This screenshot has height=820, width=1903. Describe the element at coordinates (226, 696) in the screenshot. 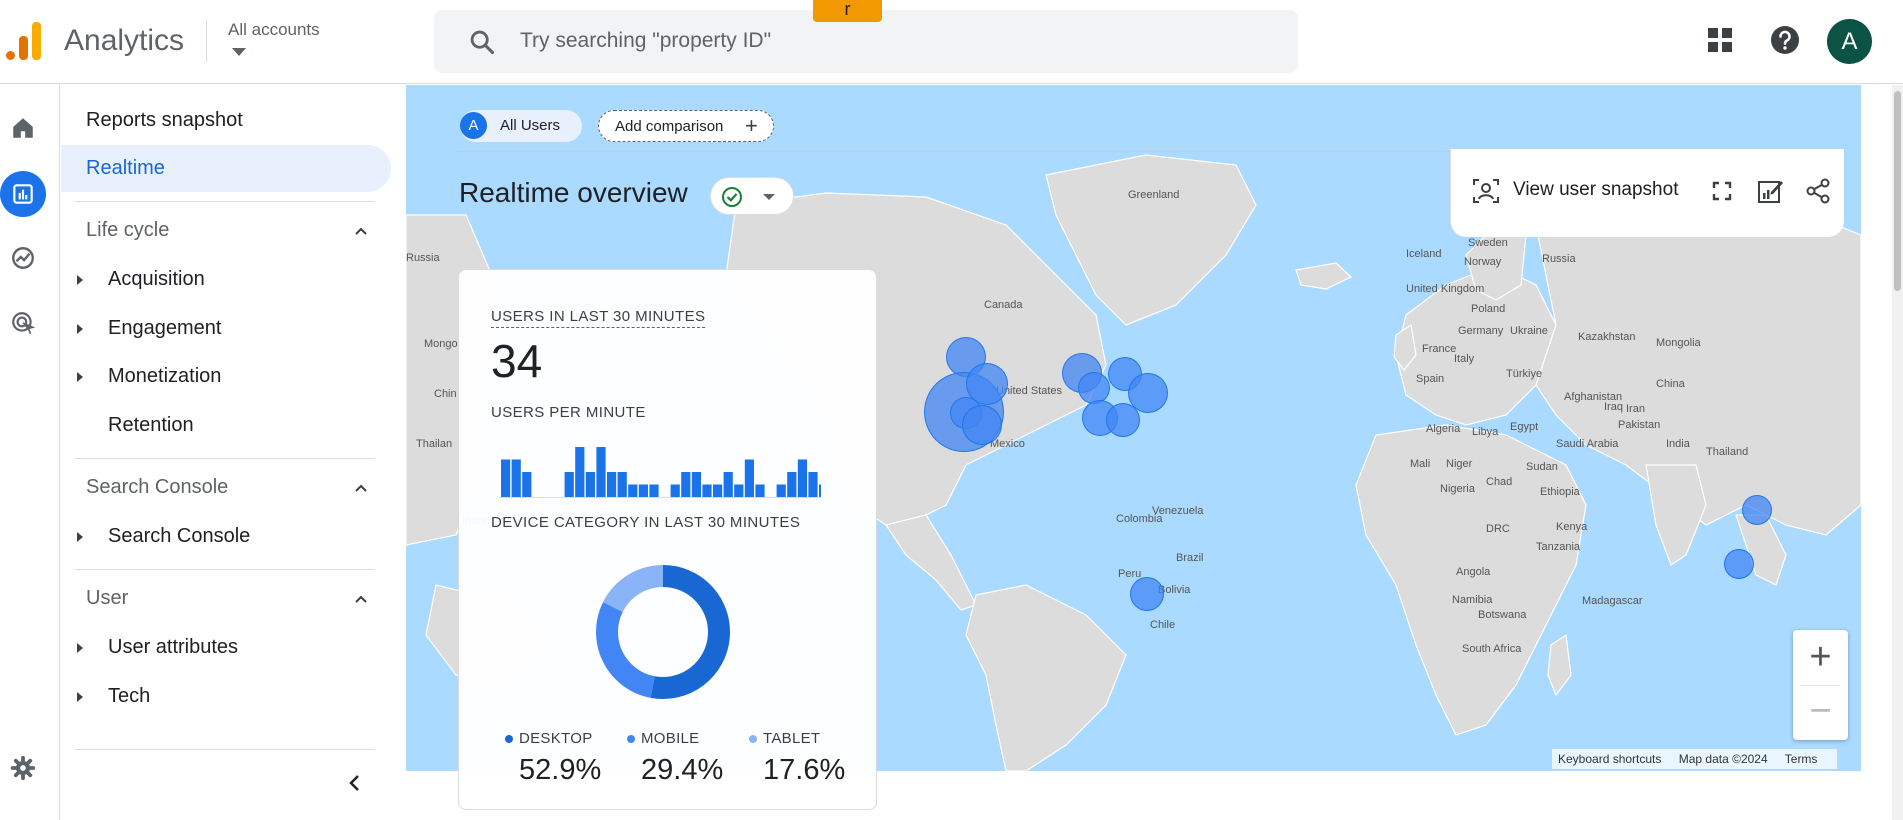

I see `nav-item-tech: Tech` at that location.